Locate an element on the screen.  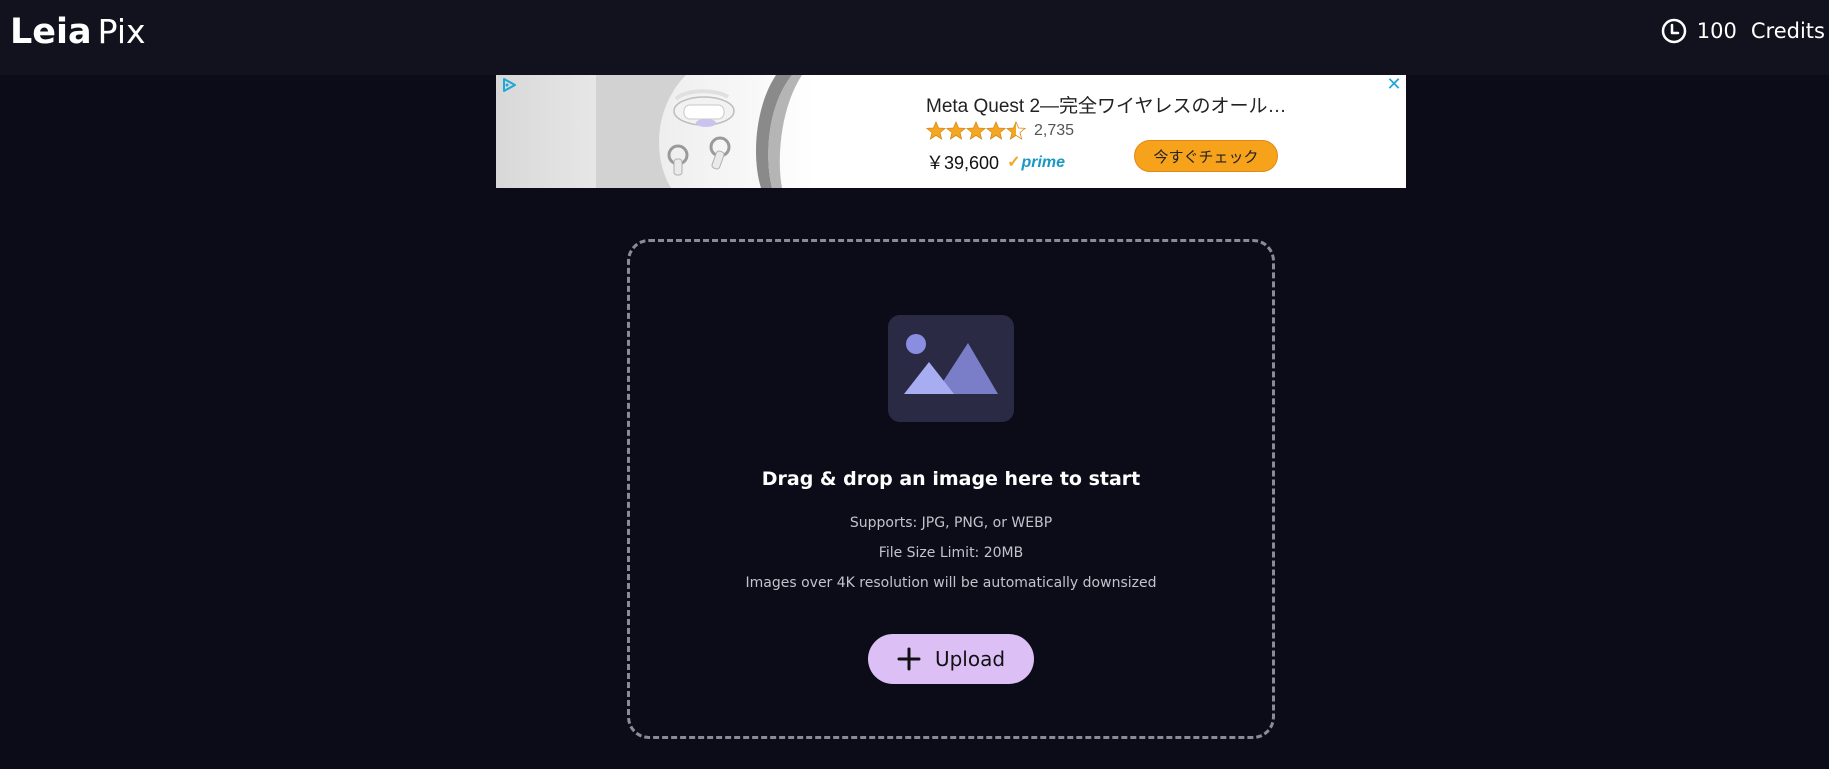
prime-badge: ✓prime is located at coordinates (1036, 162).